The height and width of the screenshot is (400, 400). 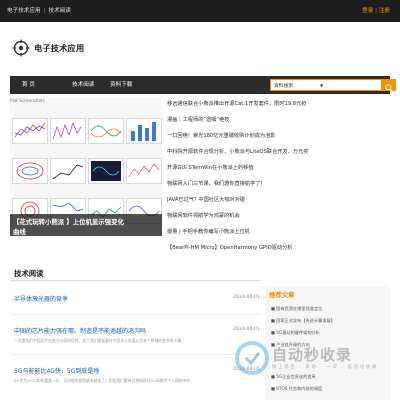 I want to click on watermark-logo-icon, so click(x=252, y=358).